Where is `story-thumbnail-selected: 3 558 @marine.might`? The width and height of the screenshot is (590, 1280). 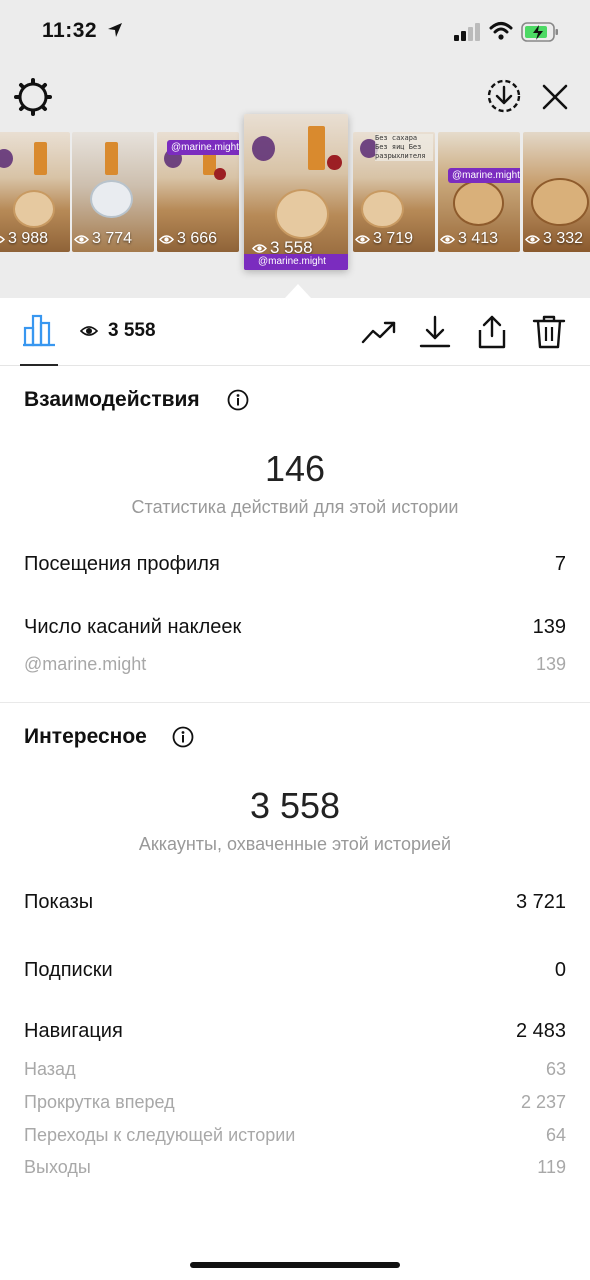
story-thumbnail-selected: 3 558 @marine.might is located at coordinates (296, 192).